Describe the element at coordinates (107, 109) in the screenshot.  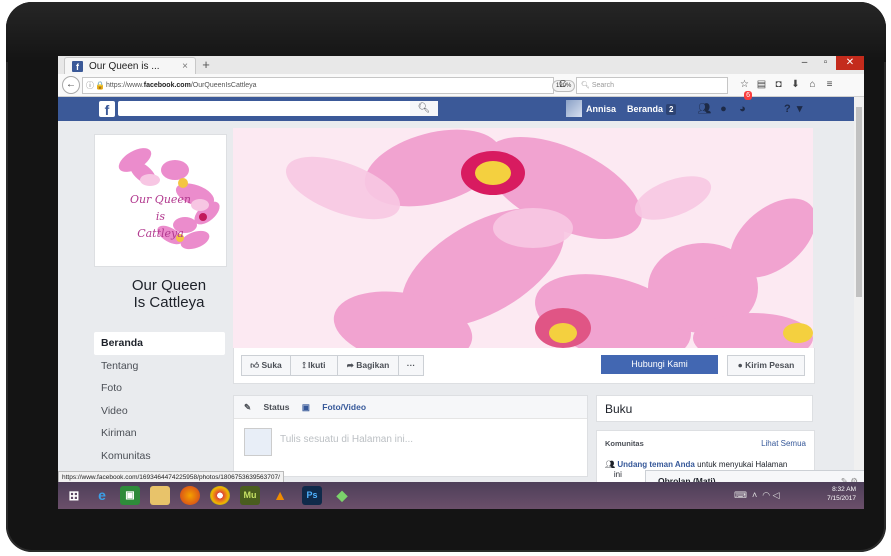
I see `facebook-logo-icon: f` at that location.